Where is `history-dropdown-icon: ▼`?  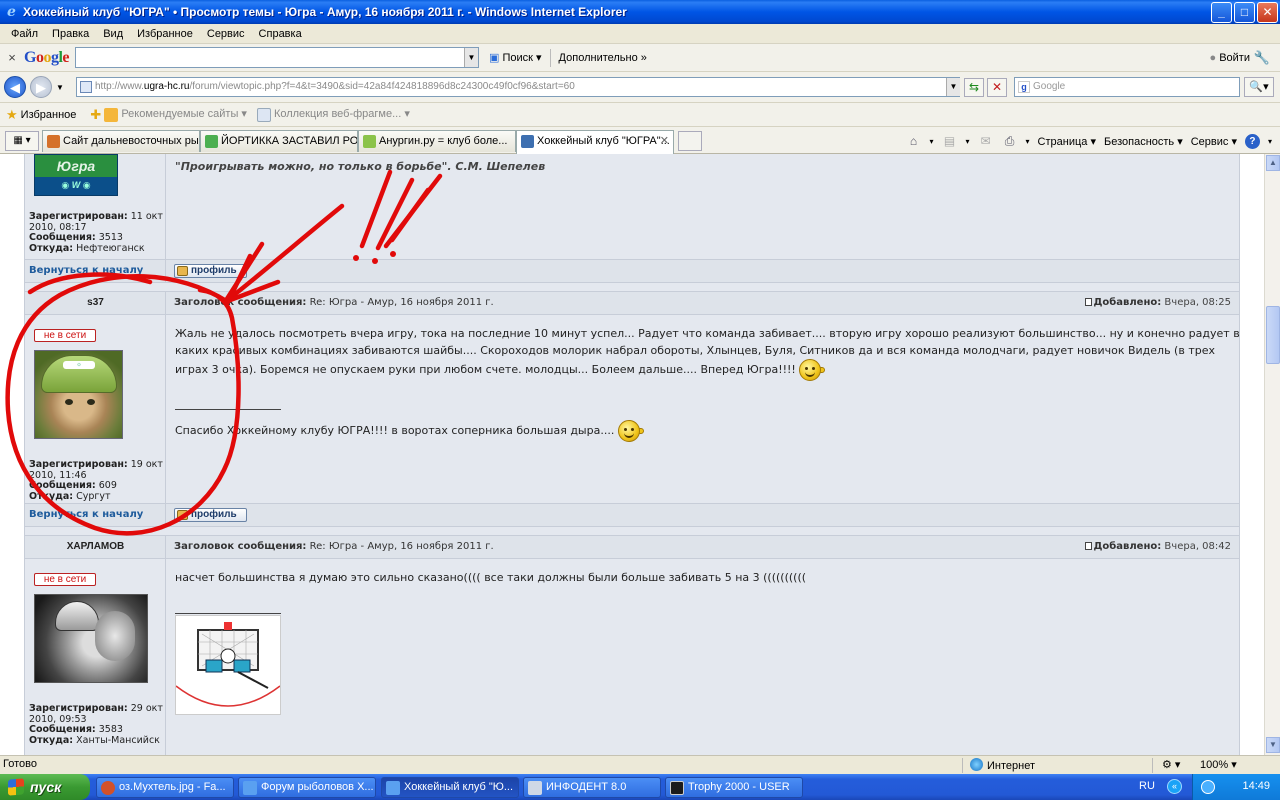
history-dropdown-icon: ▼ is located at coordinates (60, 87).